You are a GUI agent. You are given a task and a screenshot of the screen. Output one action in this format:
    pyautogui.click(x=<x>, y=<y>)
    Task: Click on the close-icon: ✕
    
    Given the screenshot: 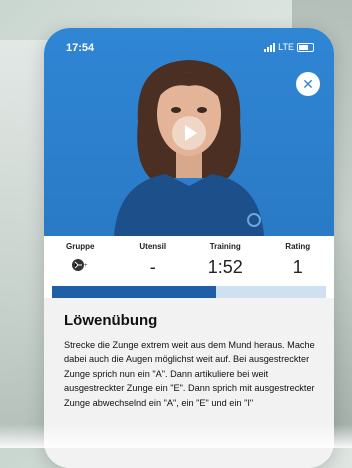 What is the action you would take?
    pyautogui.click(x=308, y=84)
    